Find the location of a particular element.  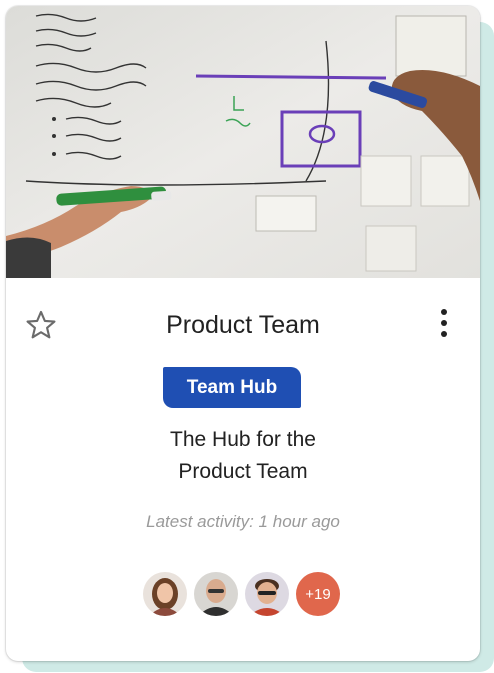

favorite-button is located at coordinates (41, 325).